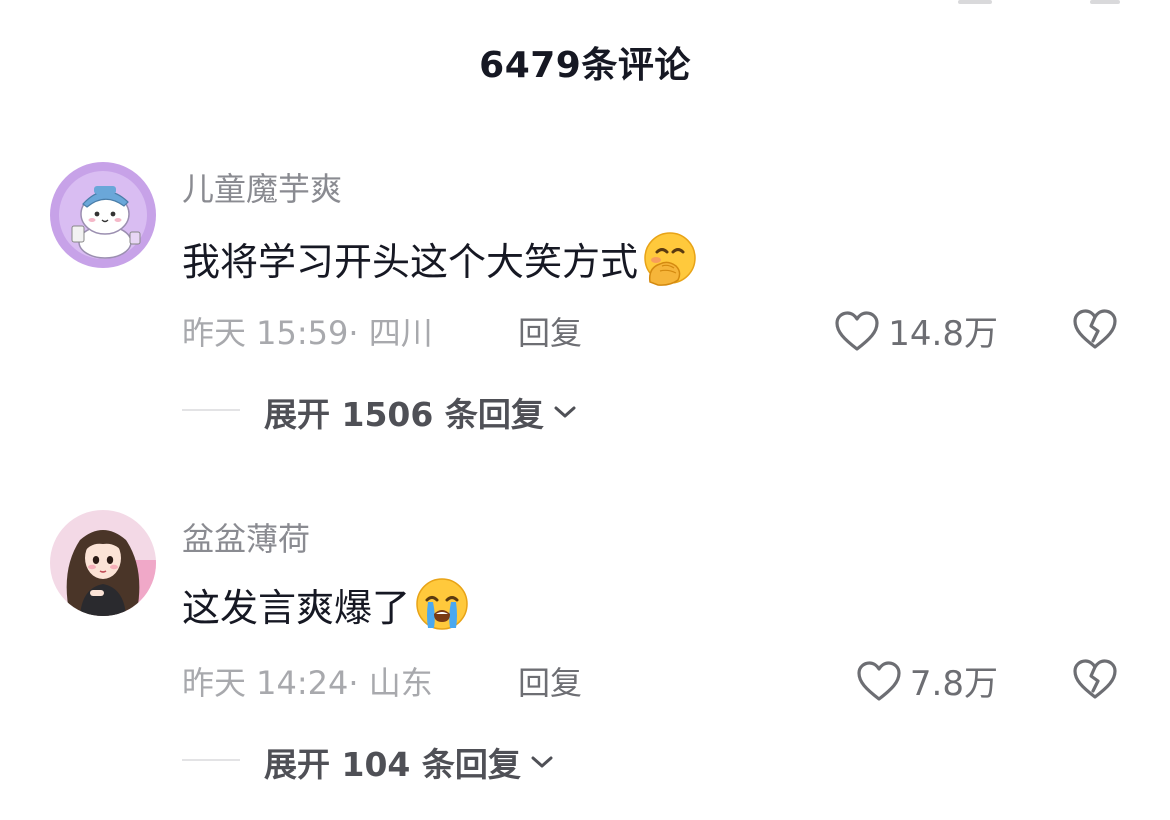 The image size is (1170, 820). I want to click on comment-meta: 昨天 14:24· 山东, so click(307, 681).